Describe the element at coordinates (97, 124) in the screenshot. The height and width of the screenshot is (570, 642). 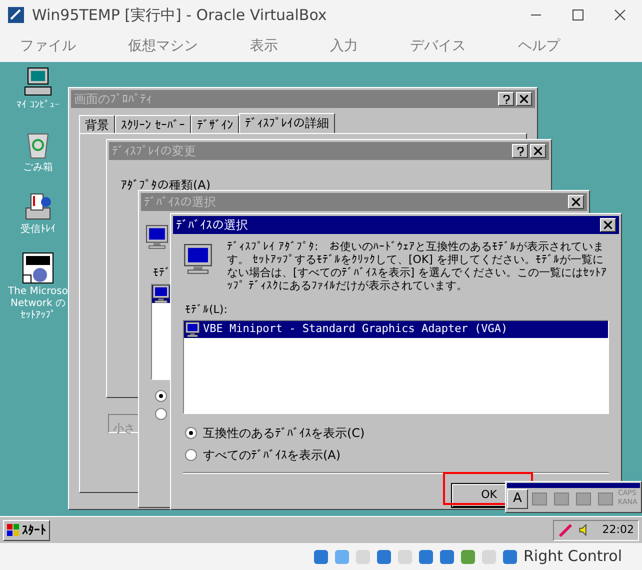
I see `tab: 背景` at that location.